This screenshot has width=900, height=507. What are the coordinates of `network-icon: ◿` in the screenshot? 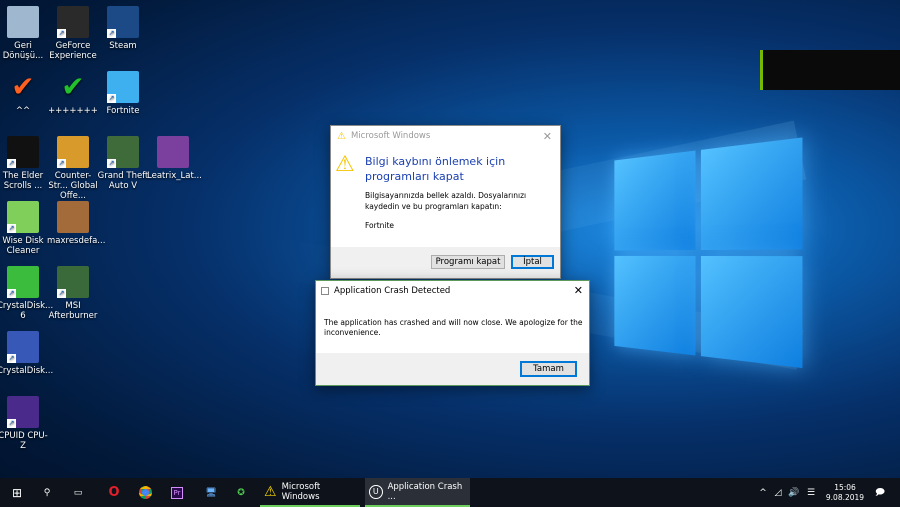 It's located at (778, 492).